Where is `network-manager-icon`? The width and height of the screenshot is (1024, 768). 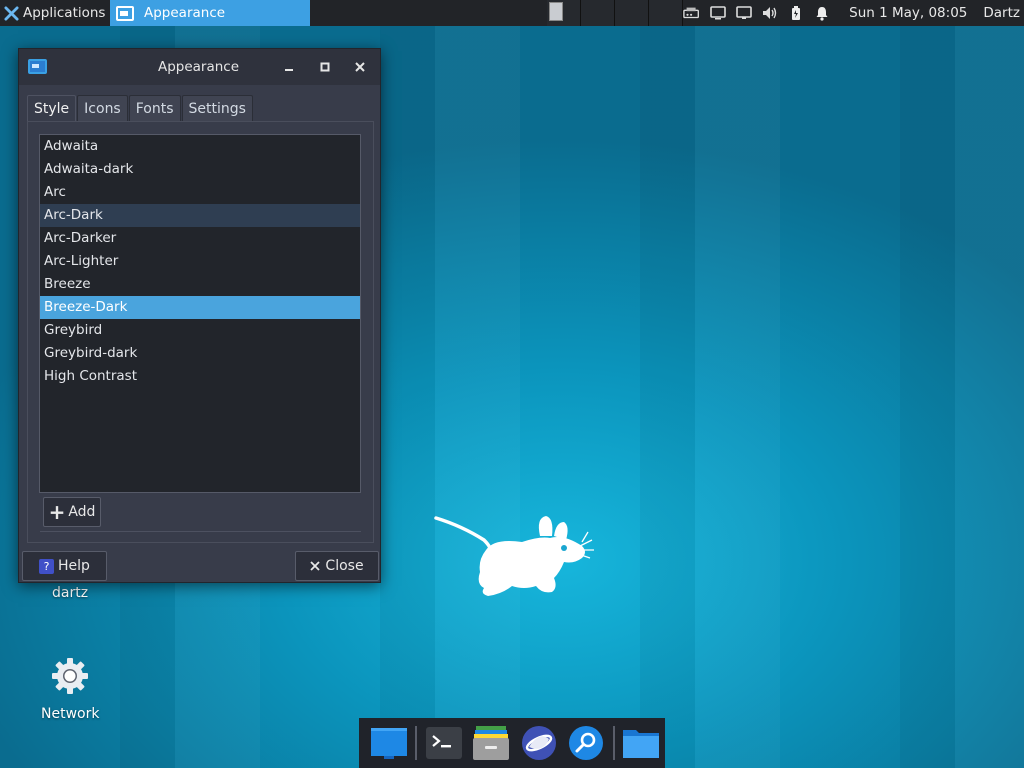 network-manager-icon is located at coordinates (692, 13).